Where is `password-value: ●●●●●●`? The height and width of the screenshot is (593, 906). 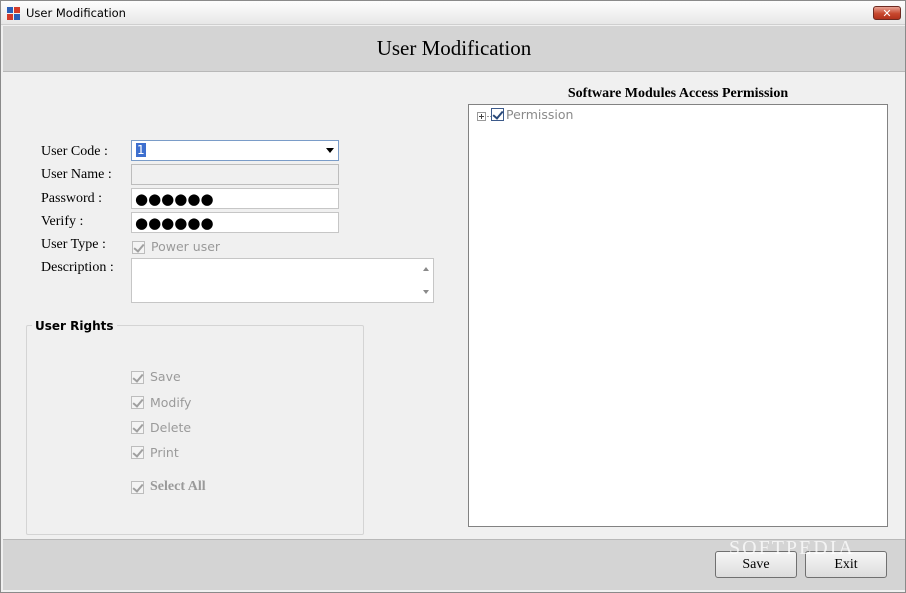
password-value: ●●●●●● is located at coordinates (174, 199).